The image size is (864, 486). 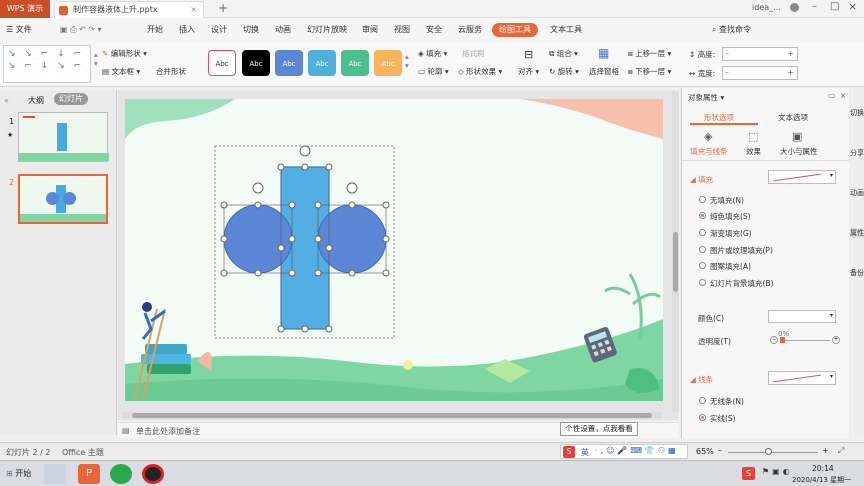 What do you see at coordinates (322, 63) in the screenshot?
I see `shape-style-4: Abc` at bounding box center [322, 63].